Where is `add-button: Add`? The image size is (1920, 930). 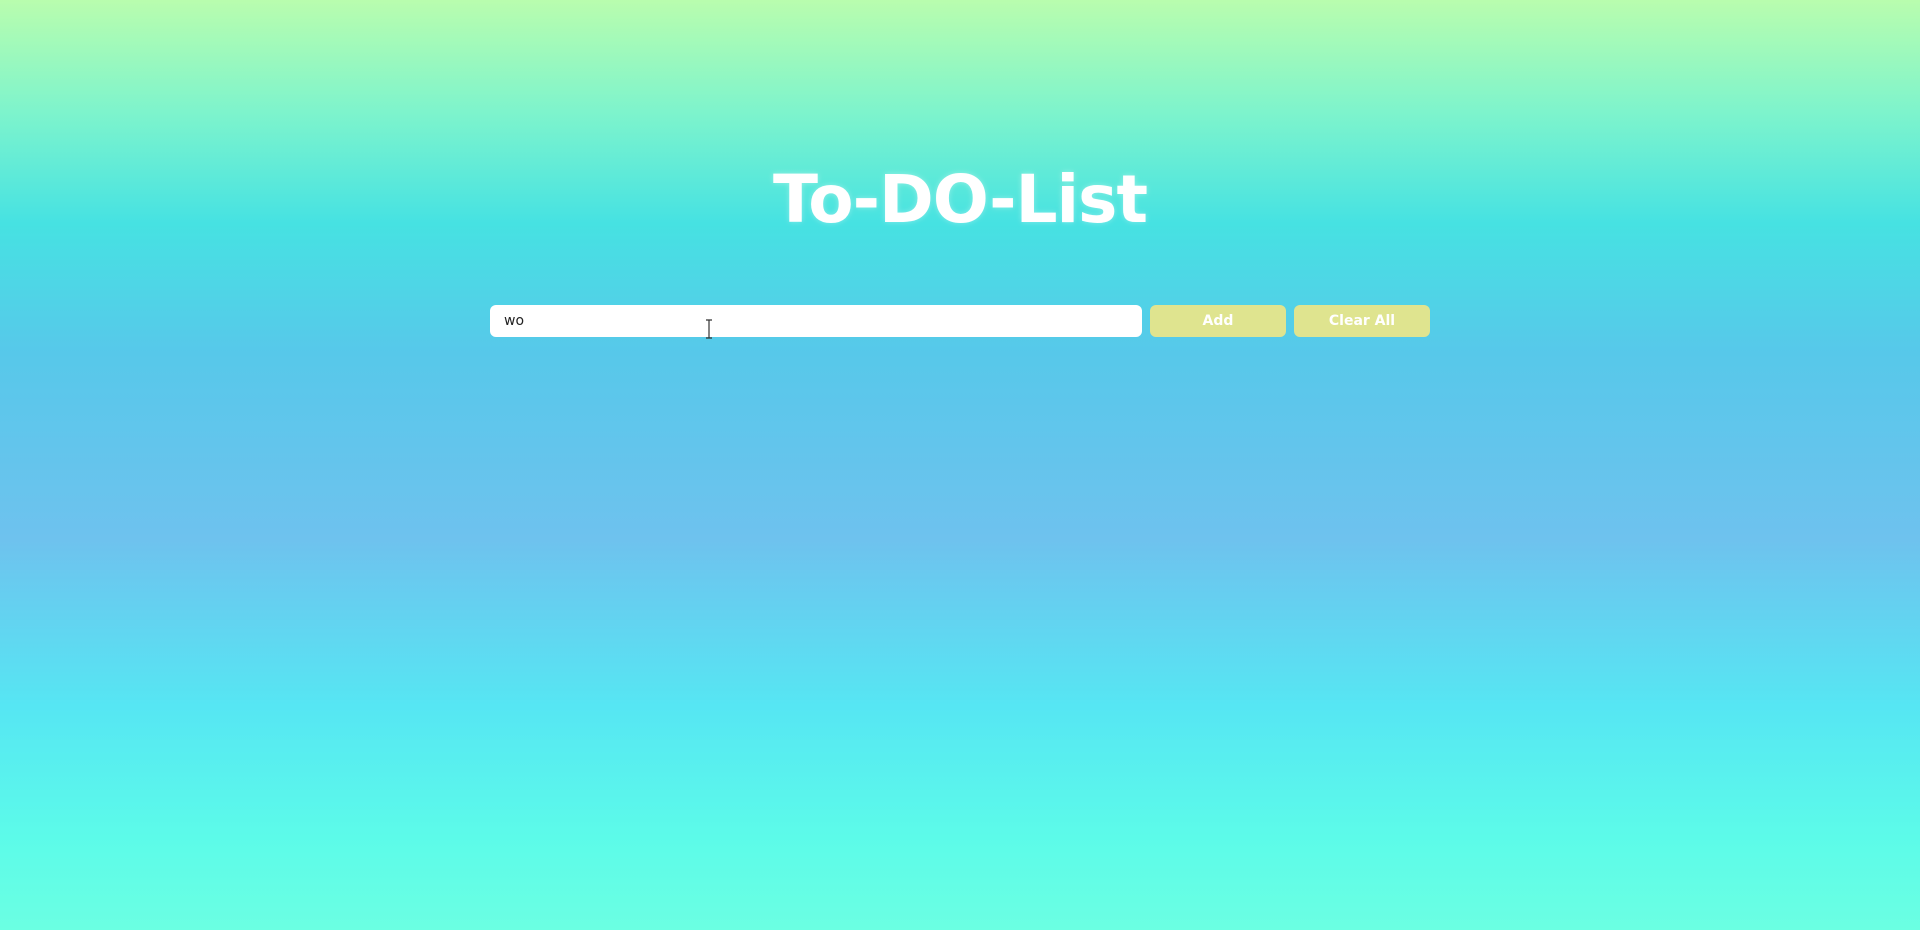
add-button: Add is located at coordinates (1218, 321).